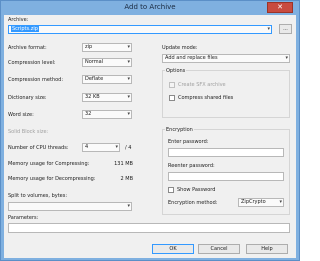 The height and width of the screenshot is (261, 320). Describe the element at coordinates (27, 98) in the screenshot. I see `dictionary-size-label: Dictionary size:` at that location.